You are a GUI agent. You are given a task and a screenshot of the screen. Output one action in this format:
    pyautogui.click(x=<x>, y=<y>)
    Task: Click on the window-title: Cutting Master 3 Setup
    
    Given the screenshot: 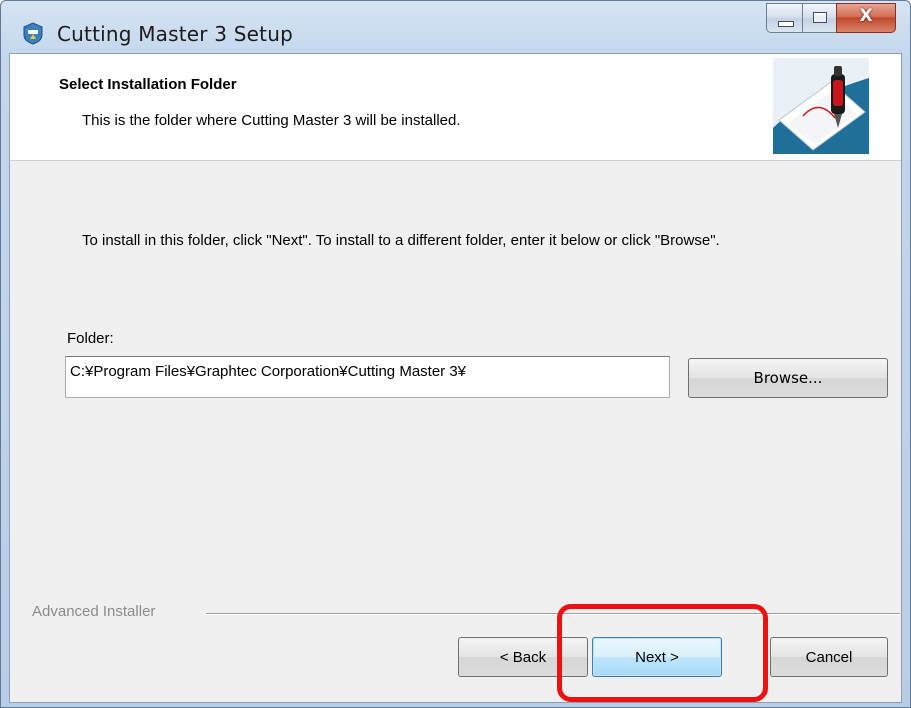 What is the action you would take?
    pyautogui.click(x=175, y=34)
    